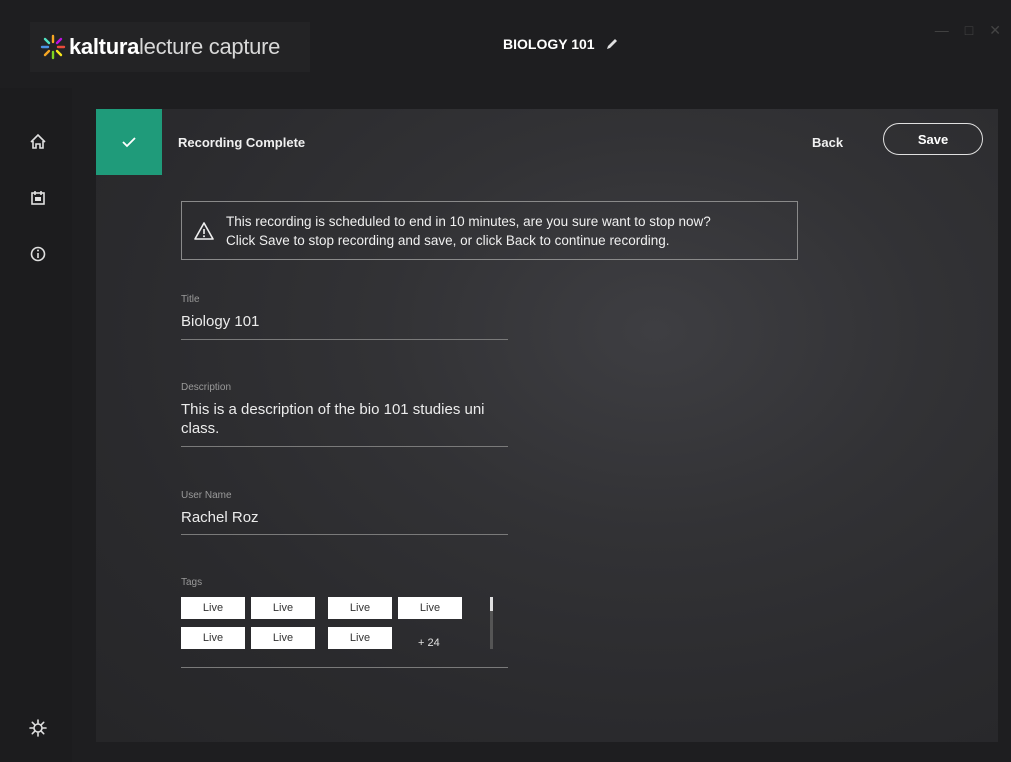 This screenshot has width=1011, height=762. What do you see at coordinates (612, 44) in the screenshot?
I see `edit-pencil-icon` at bounding box center [612, 44].